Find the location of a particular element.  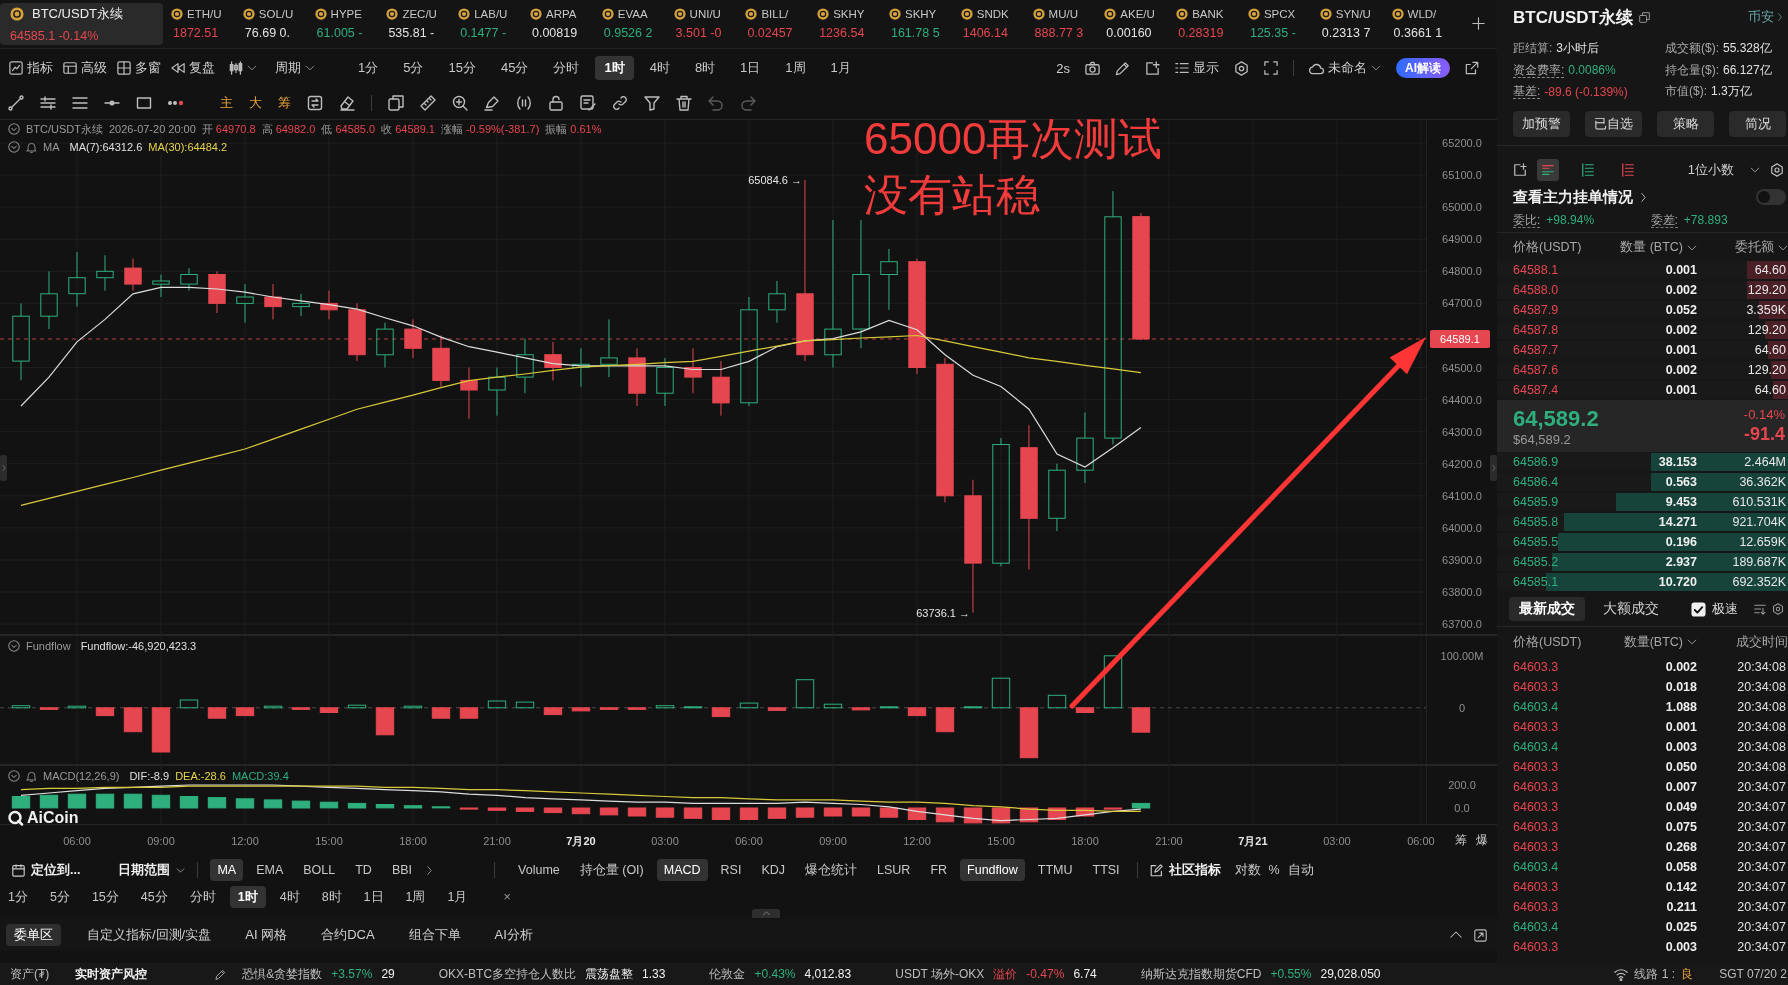

panel-button: 加预警 is located at coordinates (1541, 124).